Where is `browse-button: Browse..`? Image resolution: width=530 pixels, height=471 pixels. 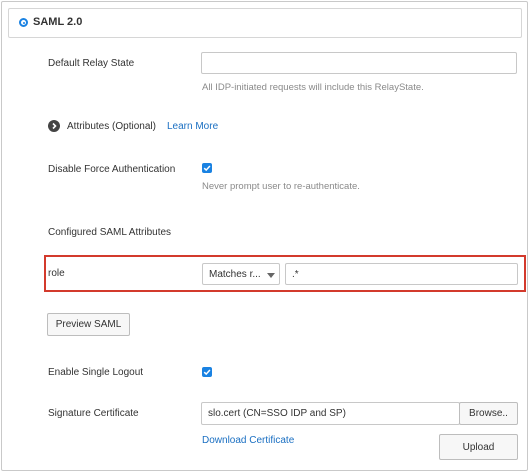 browse-button: Browse.. is located at coordinates (488, 413).